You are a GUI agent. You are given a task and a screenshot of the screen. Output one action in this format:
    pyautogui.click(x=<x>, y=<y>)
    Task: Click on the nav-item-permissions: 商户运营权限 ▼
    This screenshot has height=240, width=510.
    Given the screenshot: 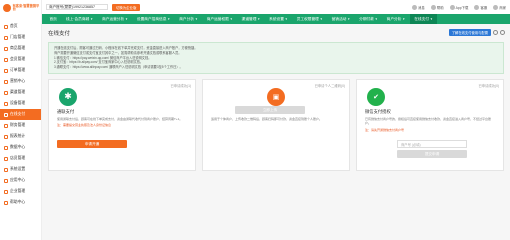 What is the action you would take?
    pyautogui.click(x=219, y=19)
    